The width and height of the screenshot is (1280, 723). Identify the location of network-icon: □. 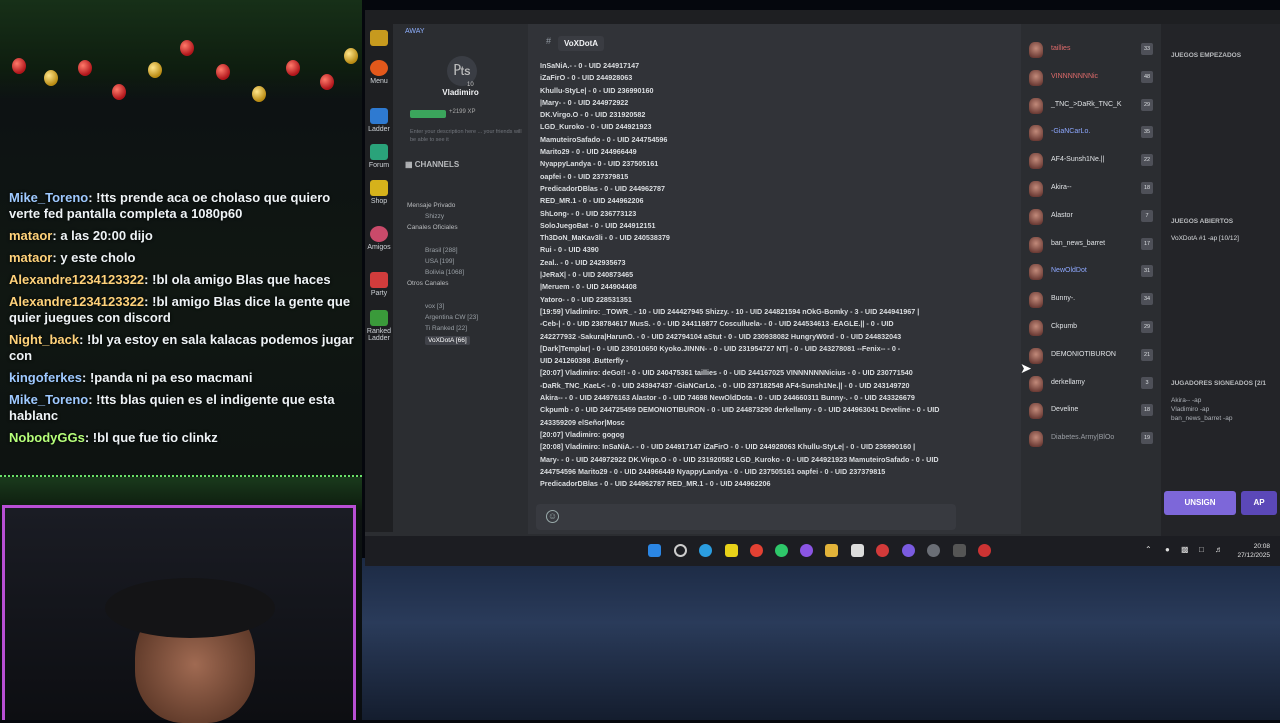
(1201, 549).